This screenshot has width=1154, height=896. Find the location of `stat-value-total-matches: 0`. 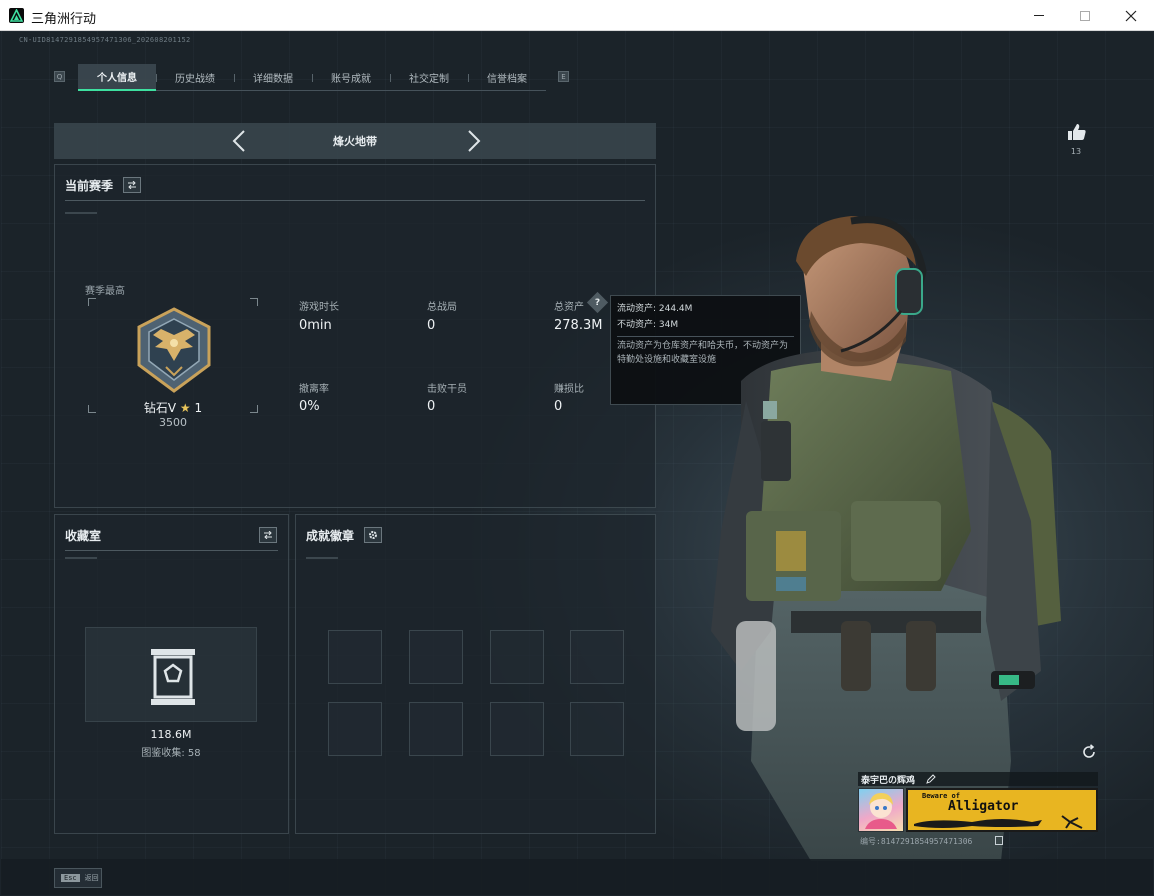

stat-value-total-matches: 0 is located at coordinates (431, 325).